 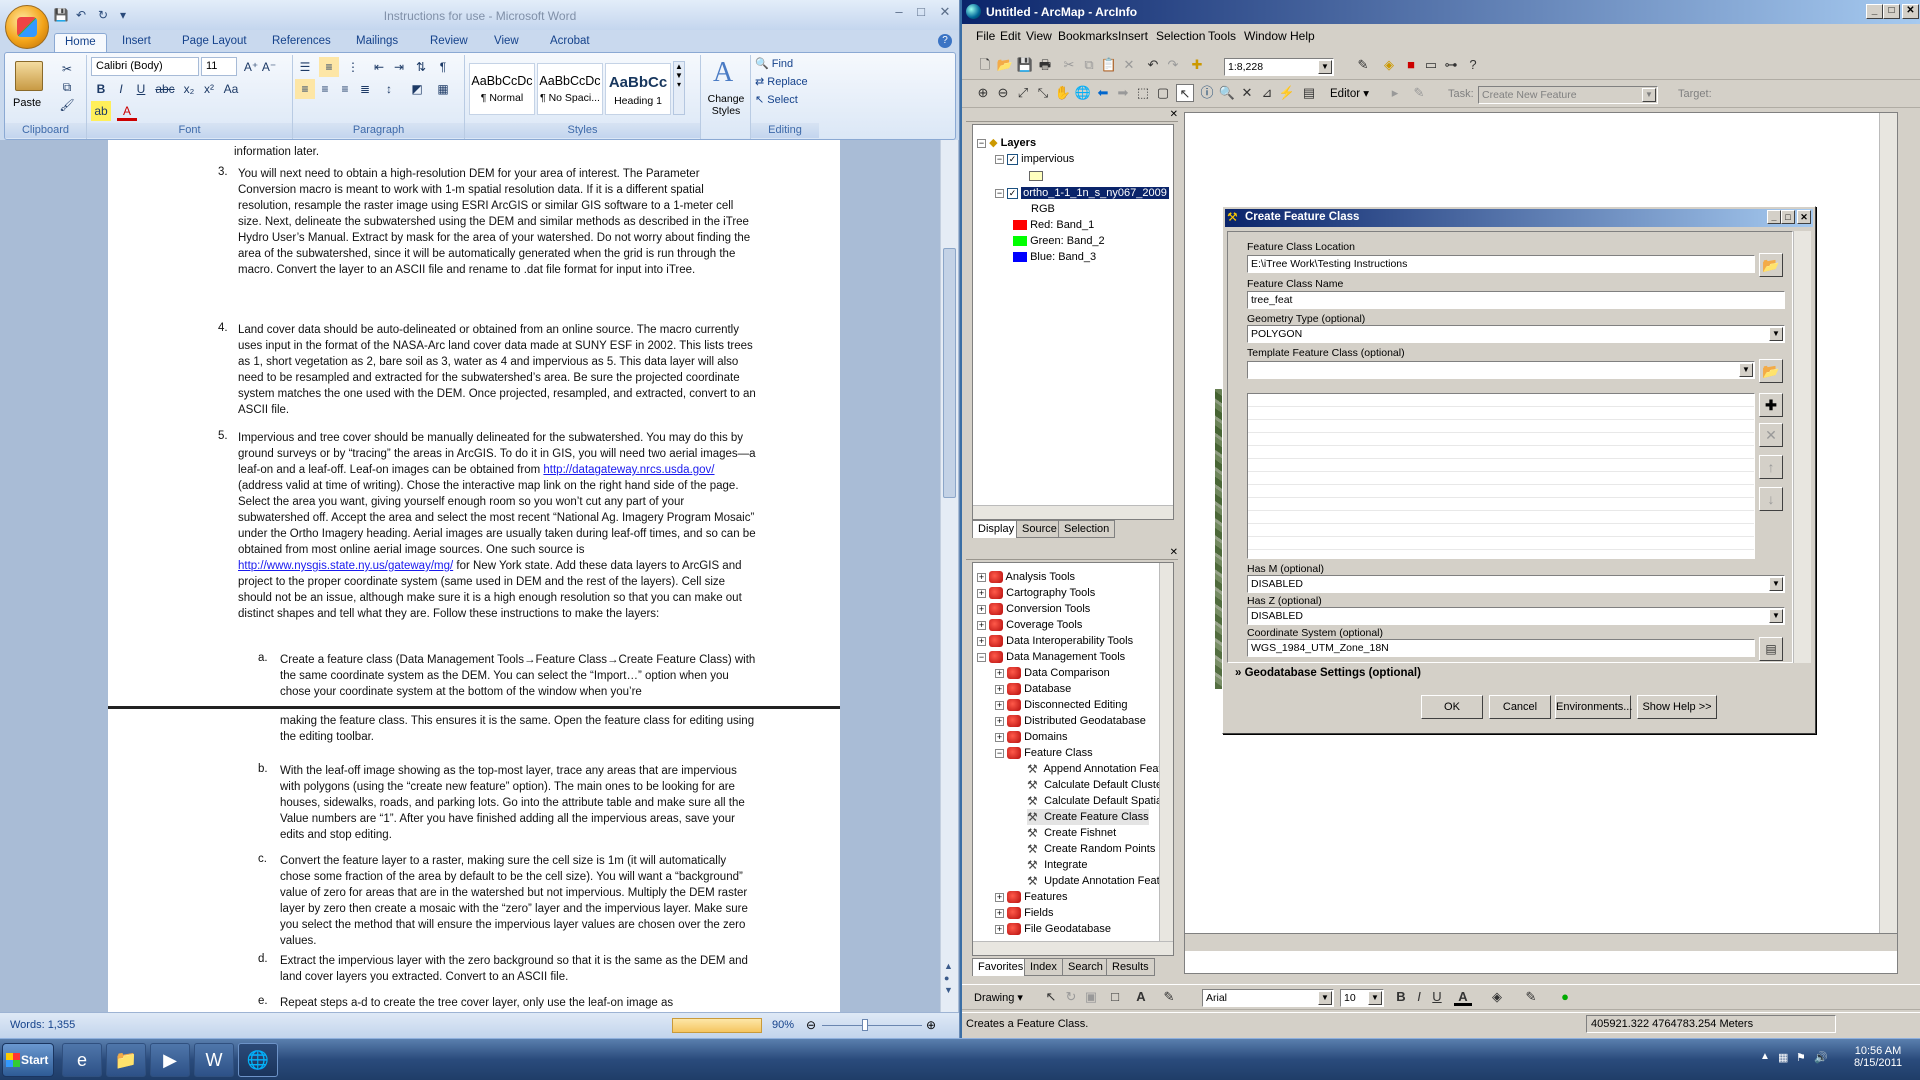 I want to click on paste-icon, so click(x=29, y=76).